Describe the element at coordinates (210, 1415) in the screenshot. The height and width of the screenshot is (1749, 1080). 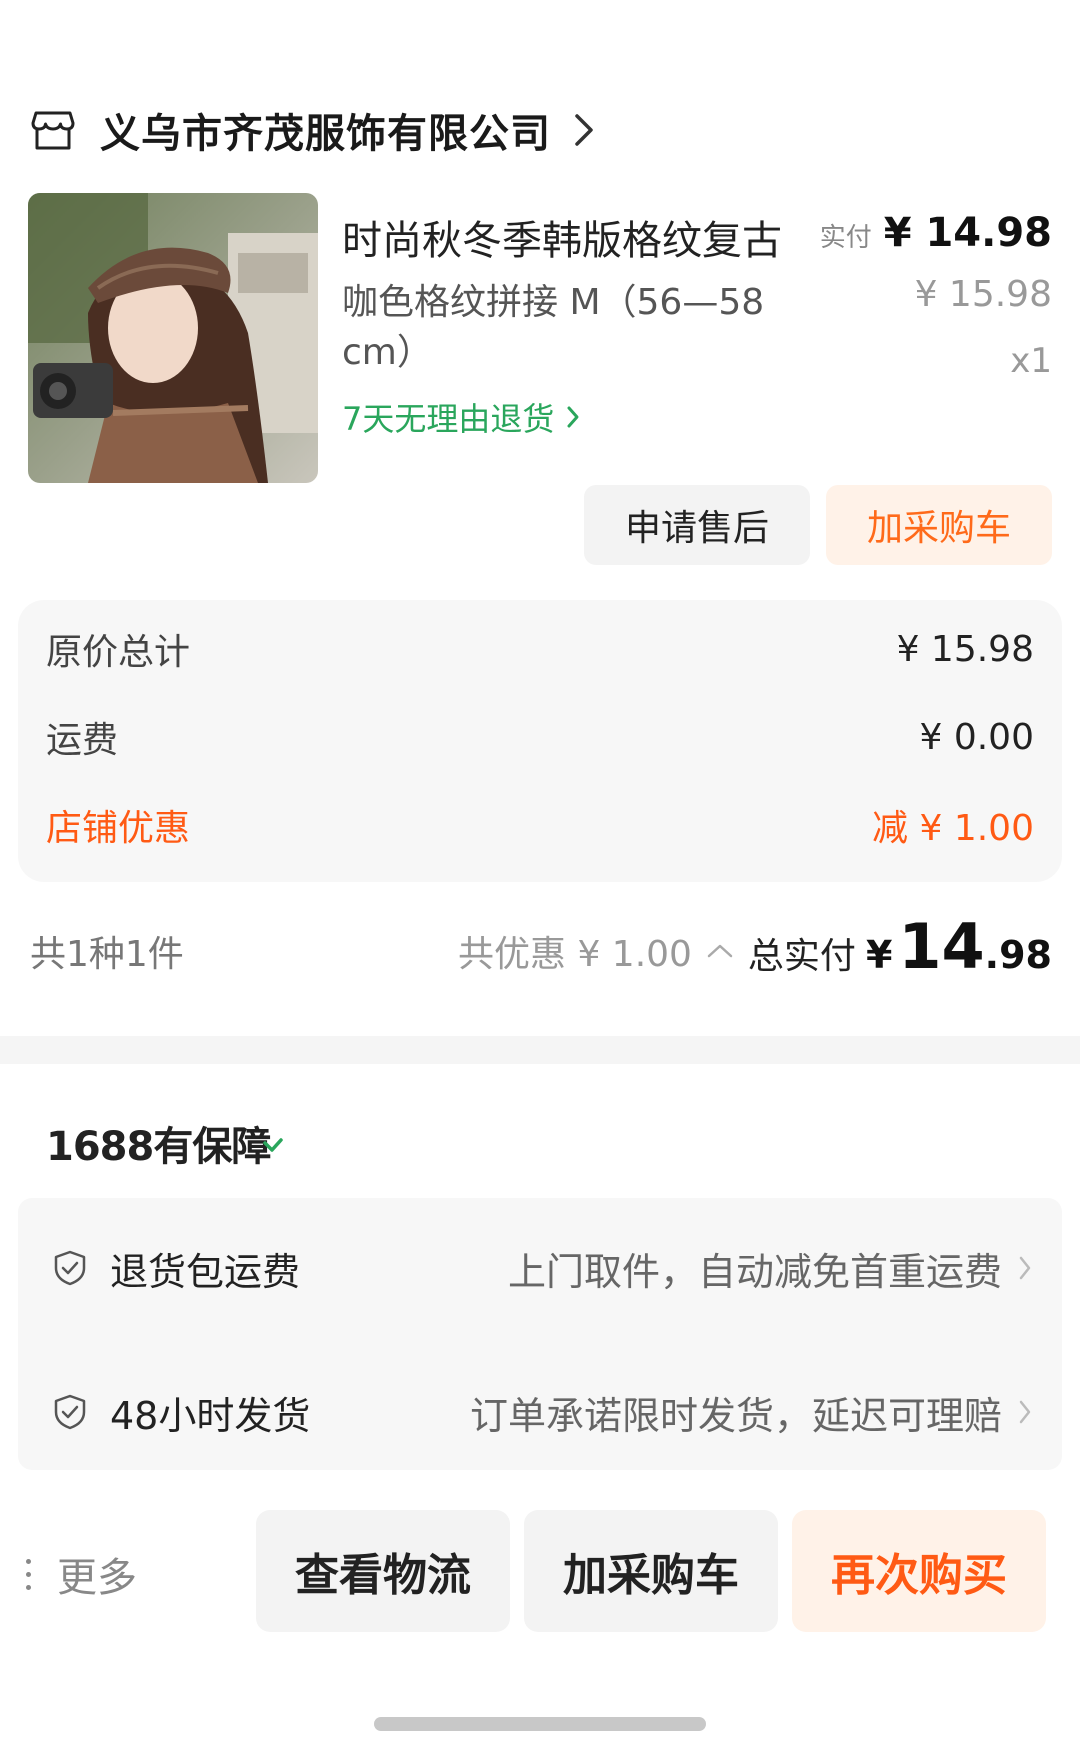
I see `guarantee-name: 48小时发货` at that location.